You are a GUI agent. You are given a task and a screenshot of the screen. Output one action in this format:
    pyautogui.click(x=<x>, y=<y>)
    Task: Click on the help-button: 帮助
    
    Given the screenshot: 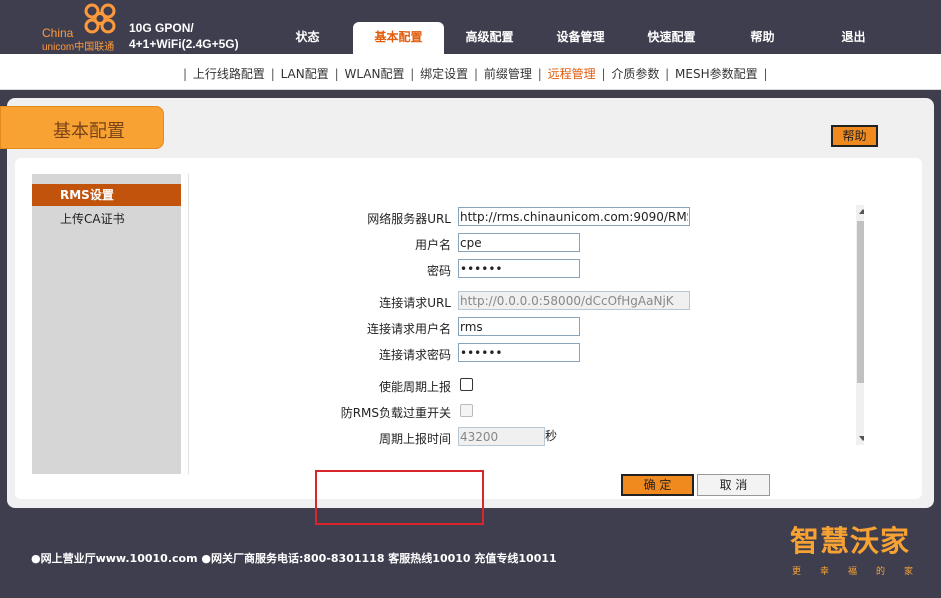 What is the action you would take?
    pyautogui.click(x=854, y=136)
    